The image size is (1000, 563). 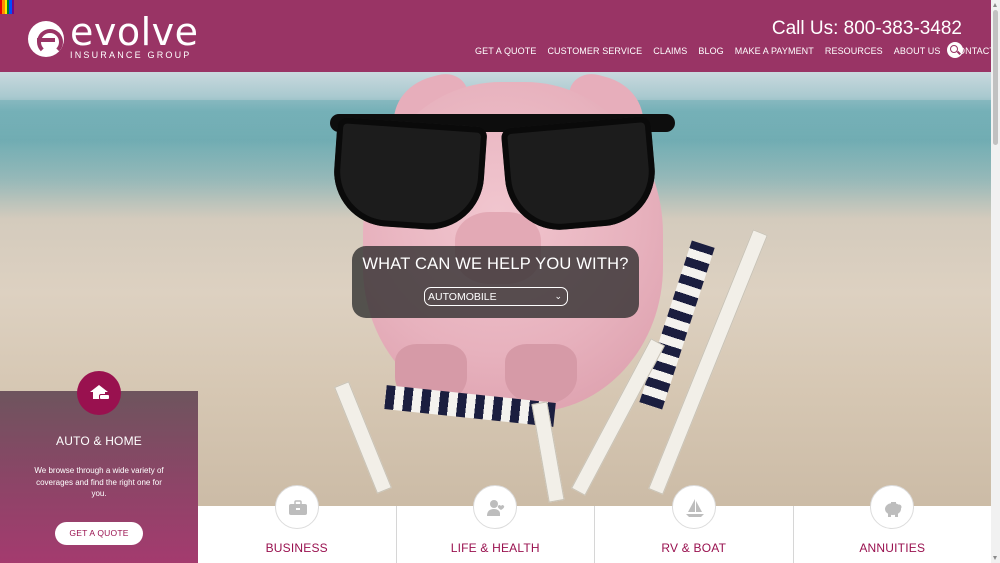 I want to click on piggy-bank-icon, so click(x=892, y=507).